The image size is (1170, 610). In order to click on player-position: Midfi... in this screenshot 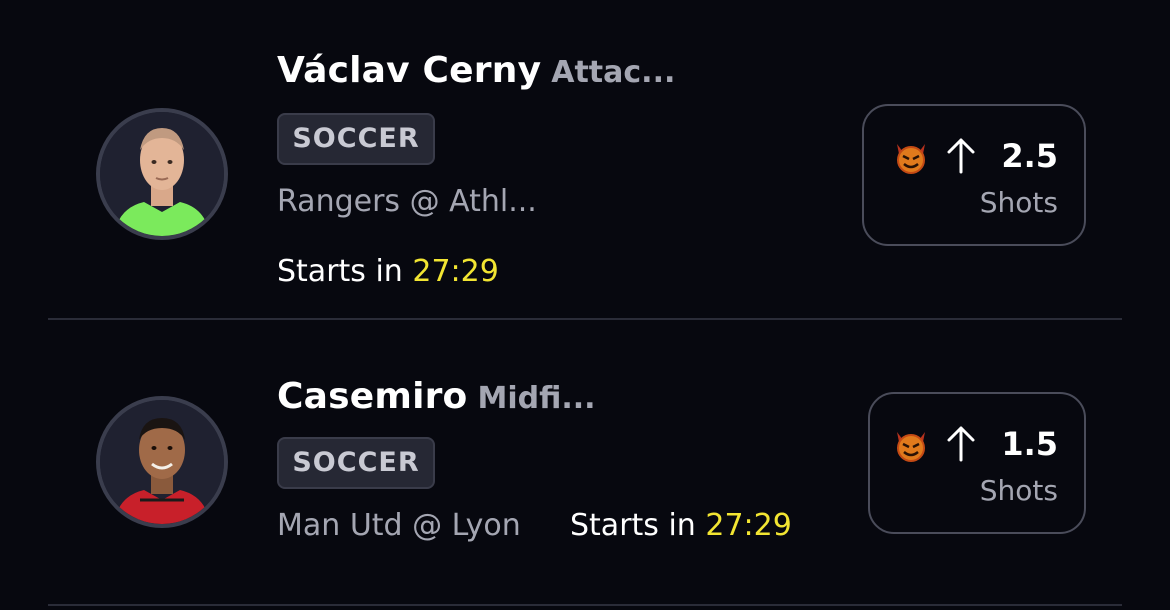, I will do `click(536, 398)`.